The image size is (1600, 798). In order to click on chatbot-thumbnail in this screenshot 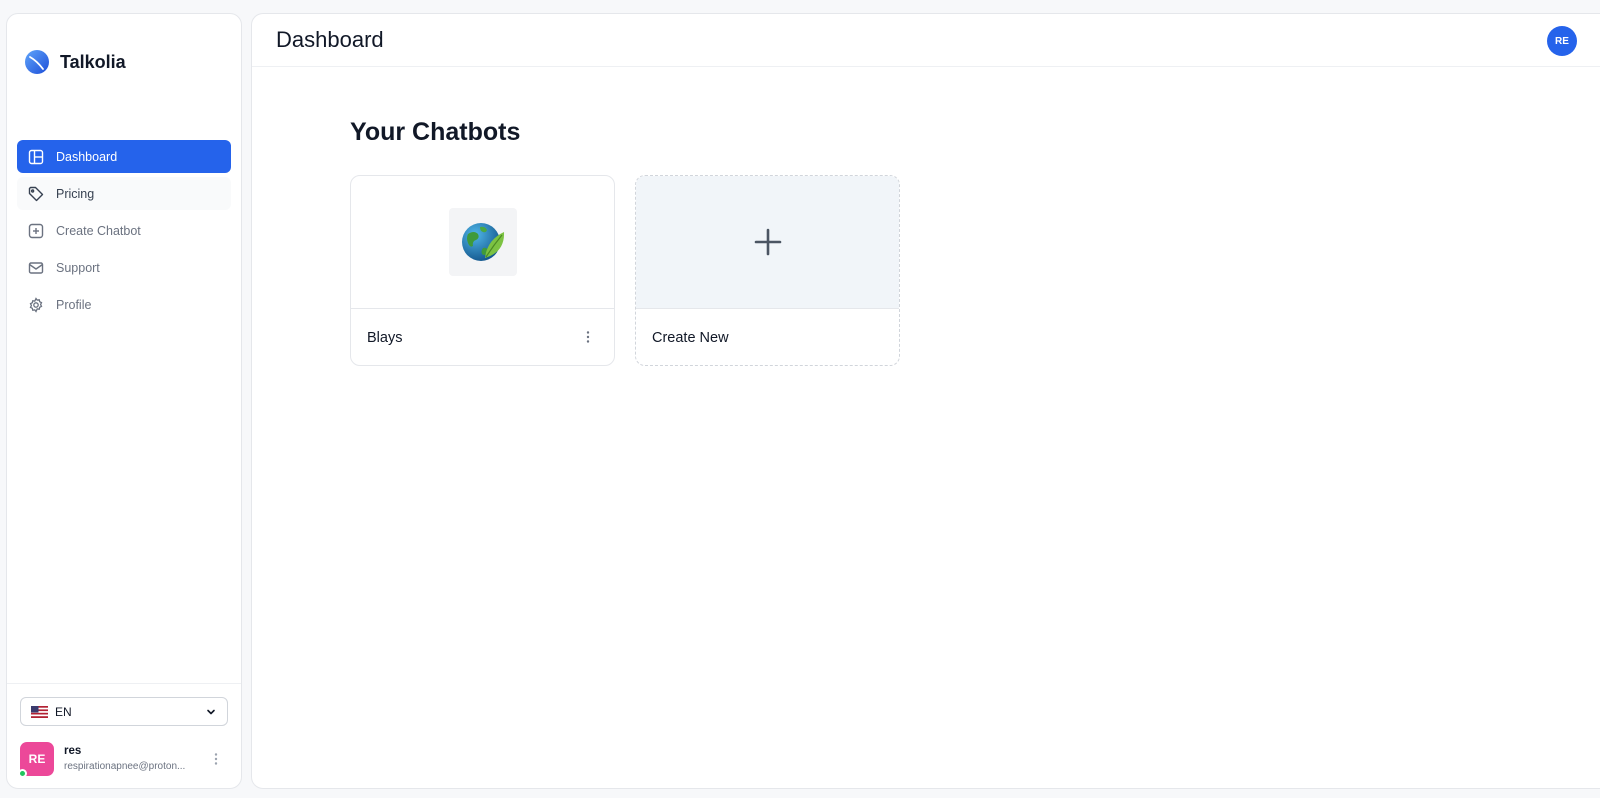, I will do `click(482, 242)`.